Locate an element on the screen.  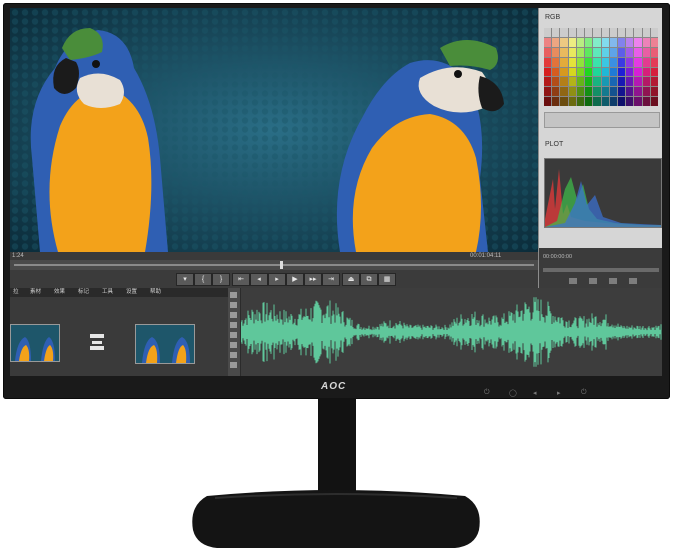
menu-item-1: 拉 is located at coordinates (16, 292).